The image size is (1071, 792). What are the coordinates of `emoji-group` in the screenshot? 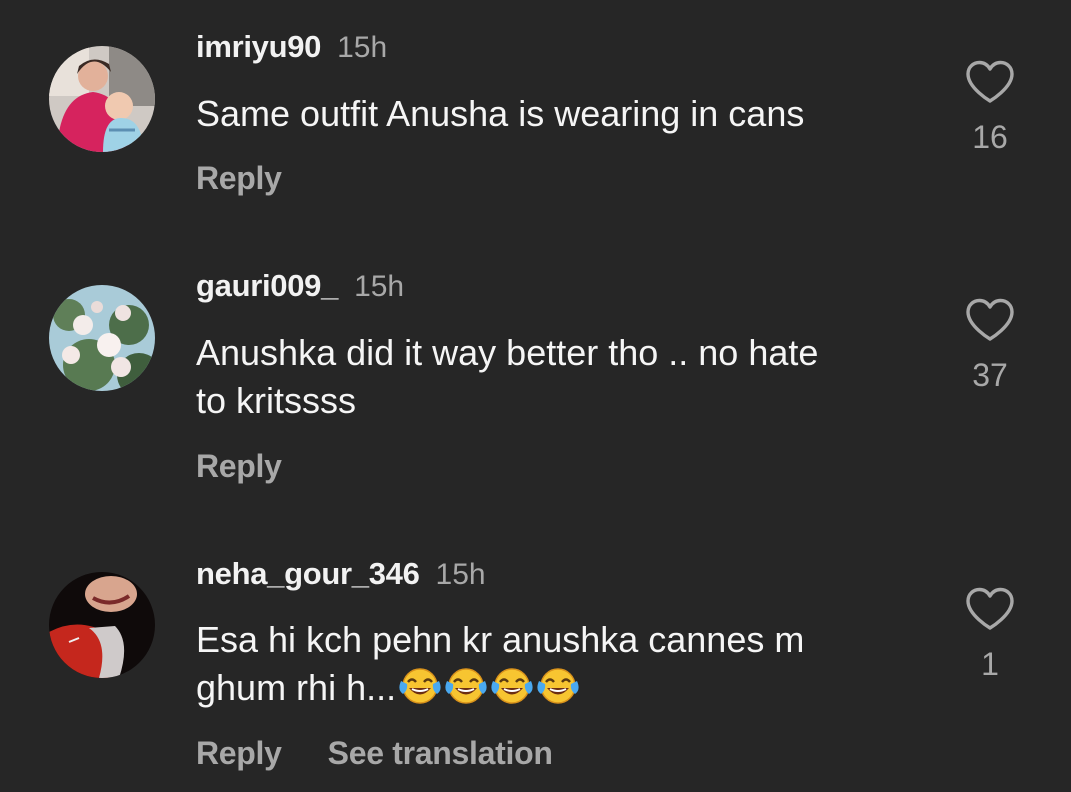 It's located at (488, 687).